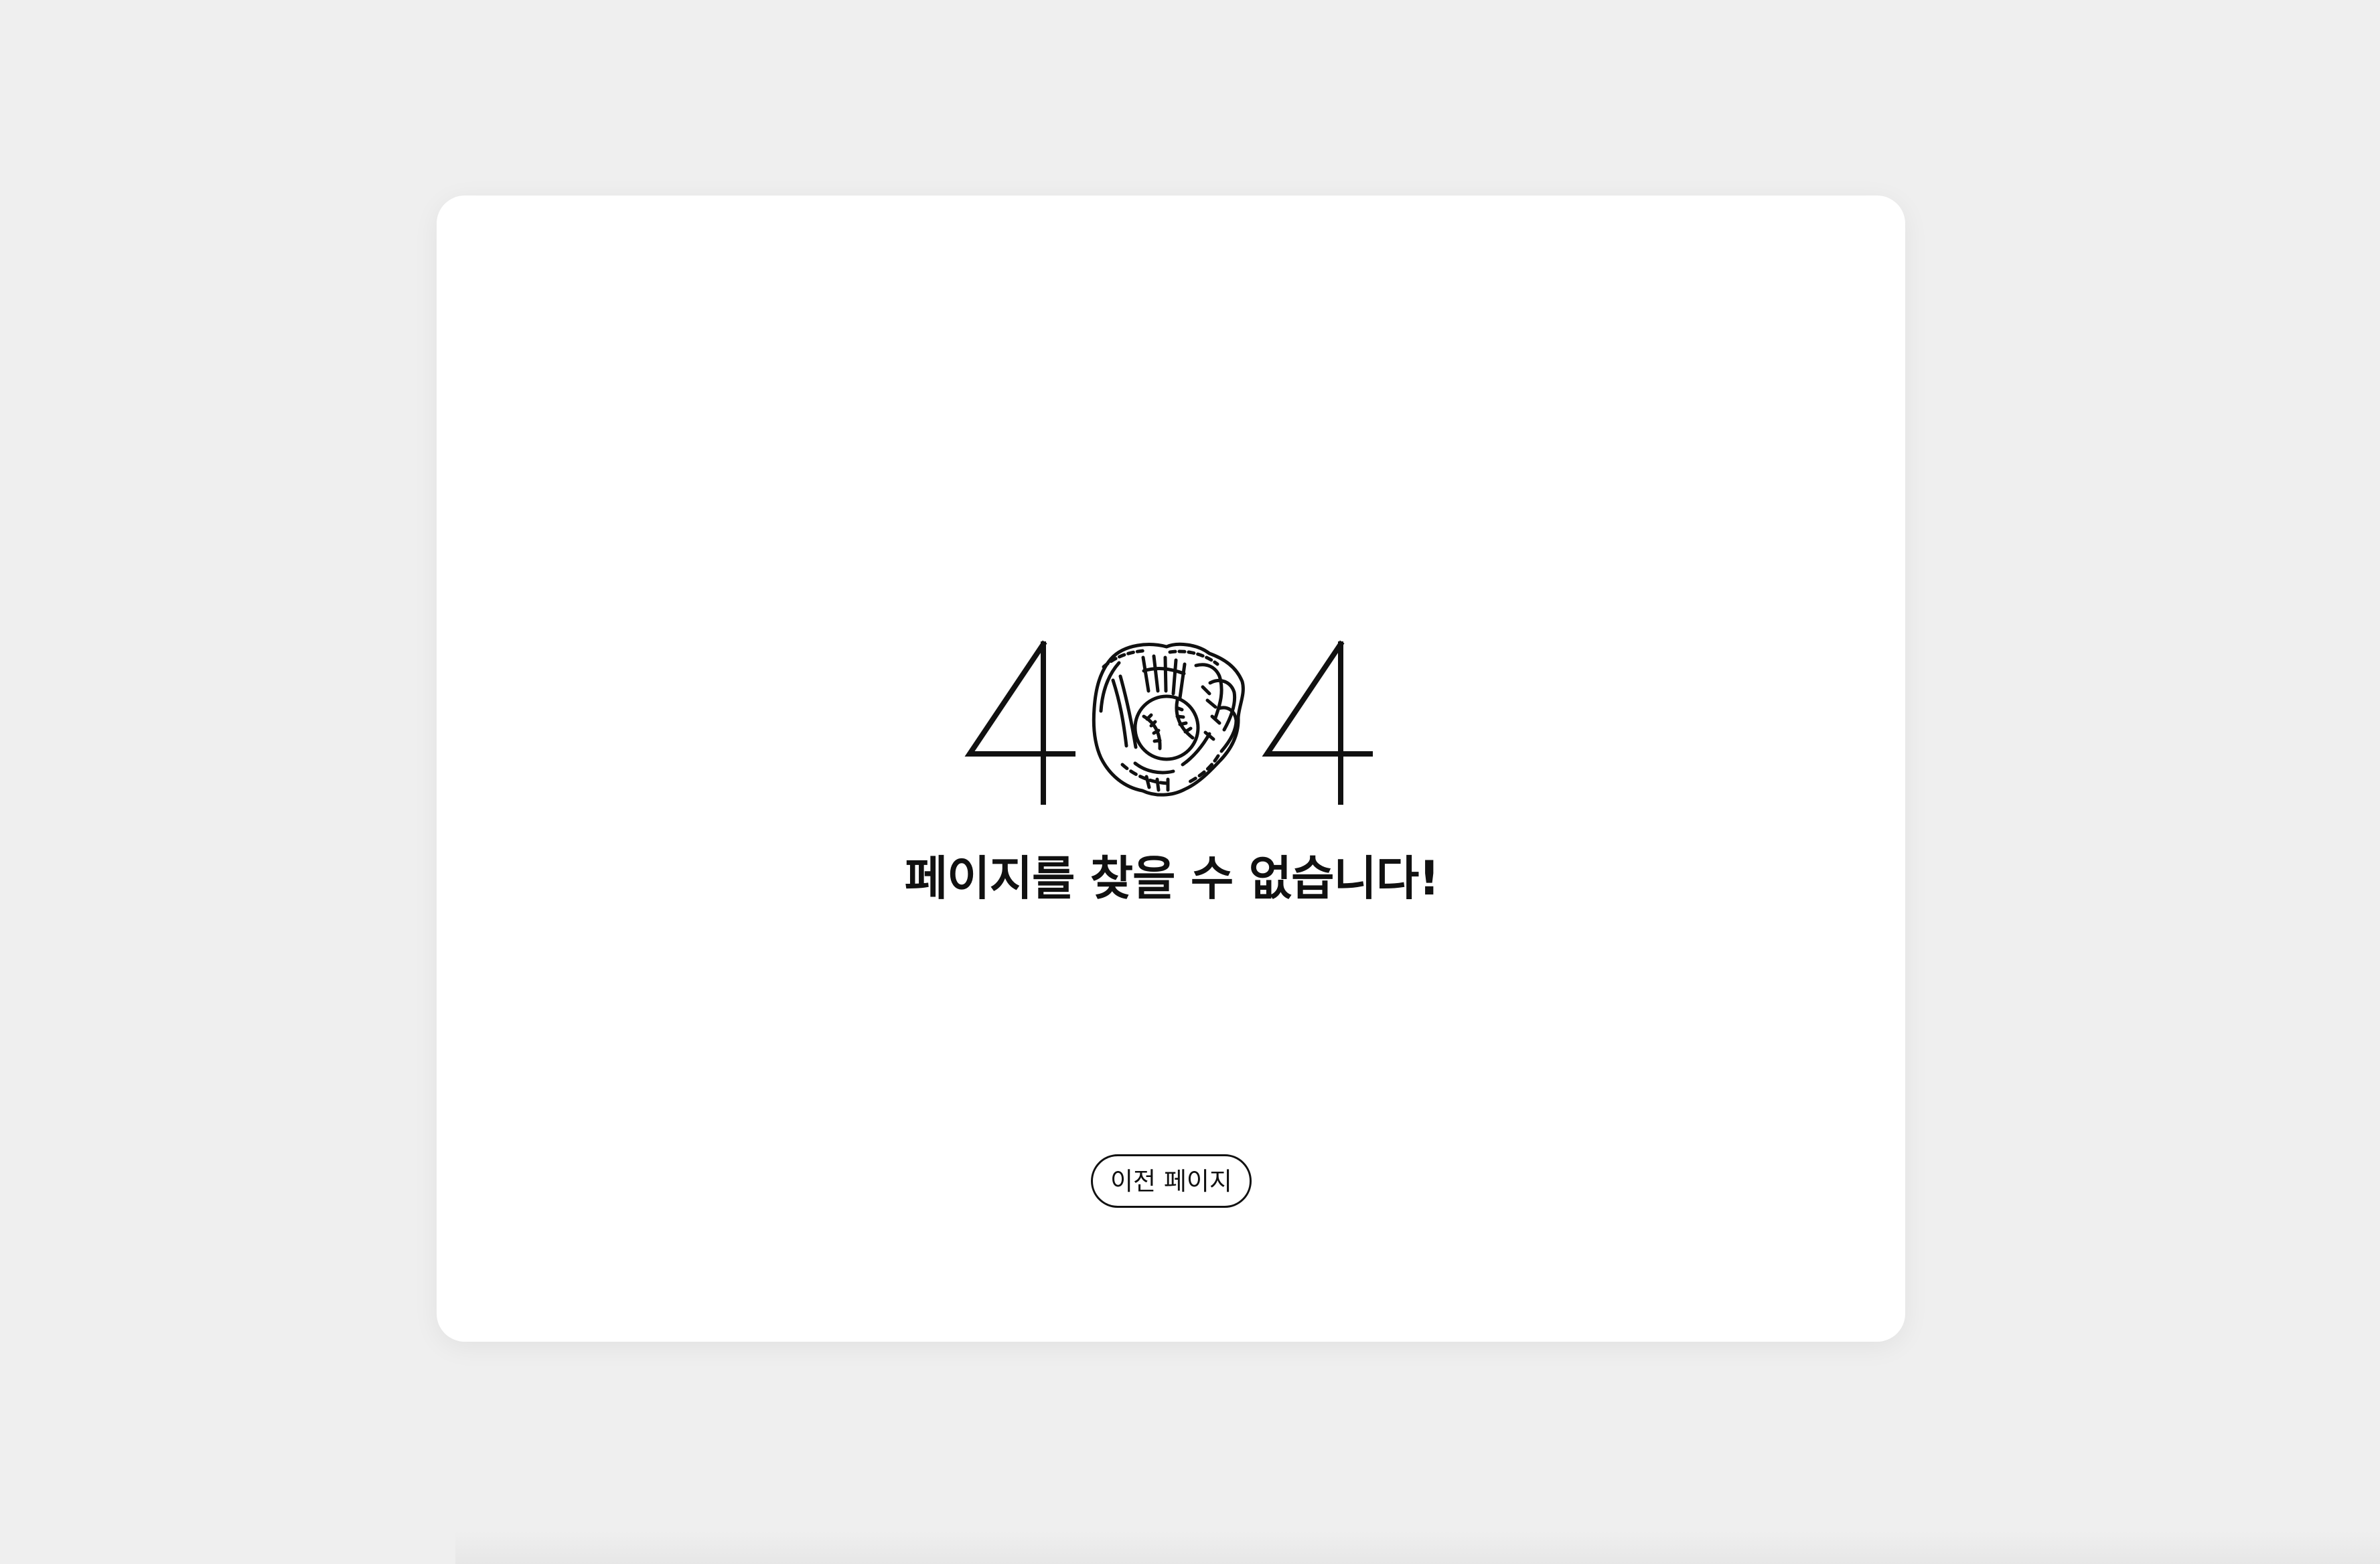 Image resolution: width=2380 pixels, height=1564 pixels. Describe the element at coordinates (1172, 878) in the screenshot. I see `page-not-found-message: 페이지를 찾을 수 없습니다!` at that location.